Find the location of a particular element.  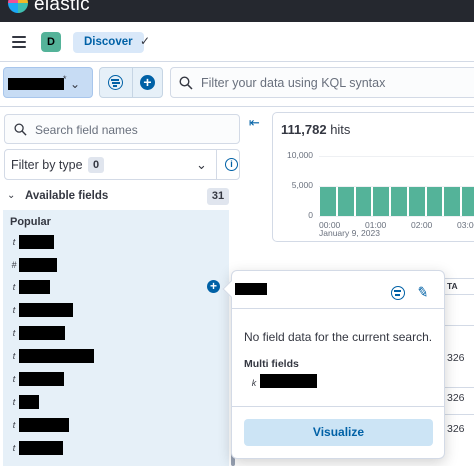

pencil-icon: ✎ is located at coordinates (423, 292).